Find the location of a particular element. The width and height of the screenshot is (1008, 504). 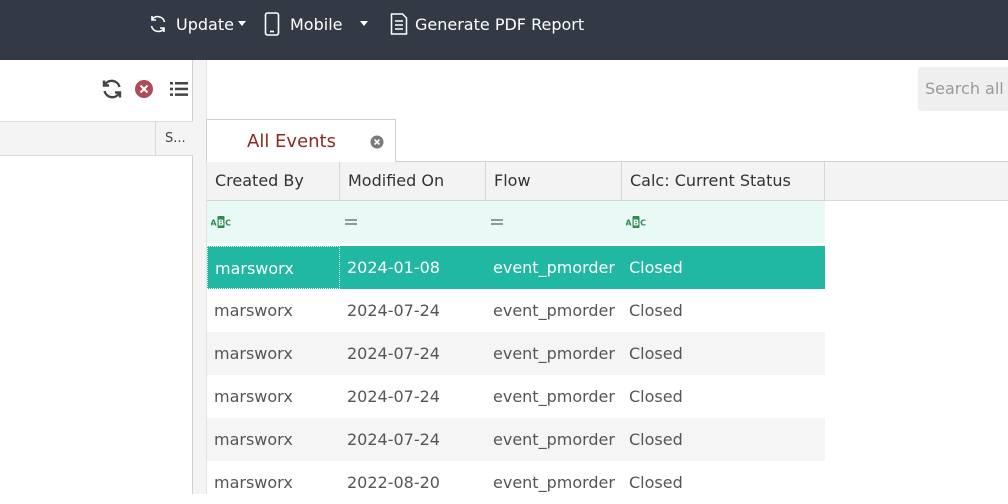

top-toolbar: Update Mobile Generate PDF Report is located at coordinates (504, 30).